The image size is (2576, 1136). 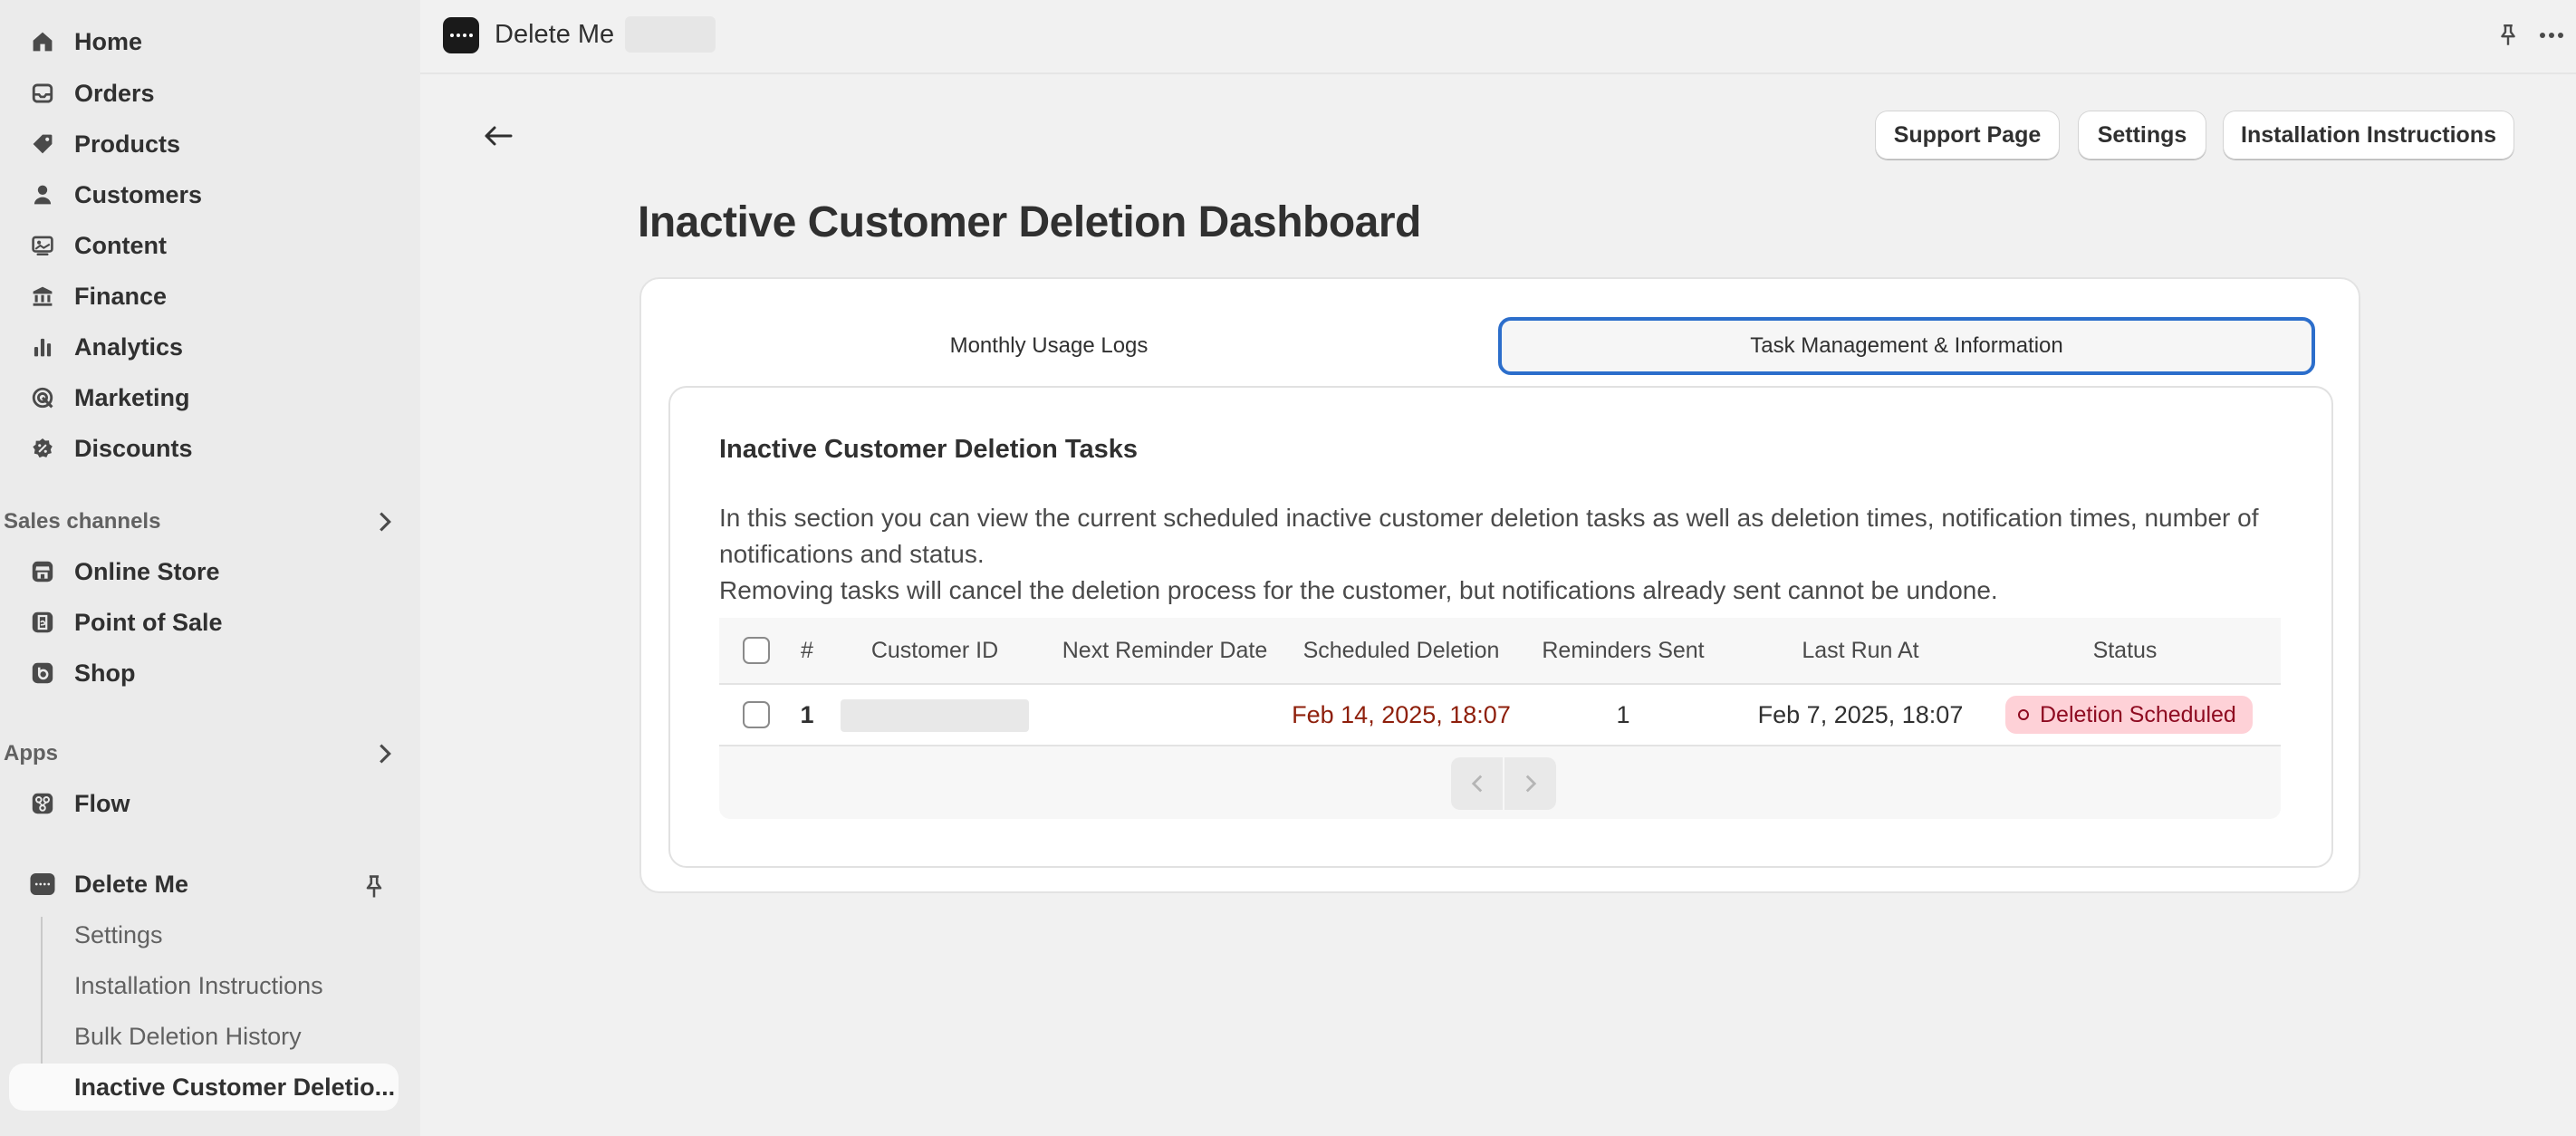 I want to click on sidebar-item-shop: Shop, so click(x=204, y=673).